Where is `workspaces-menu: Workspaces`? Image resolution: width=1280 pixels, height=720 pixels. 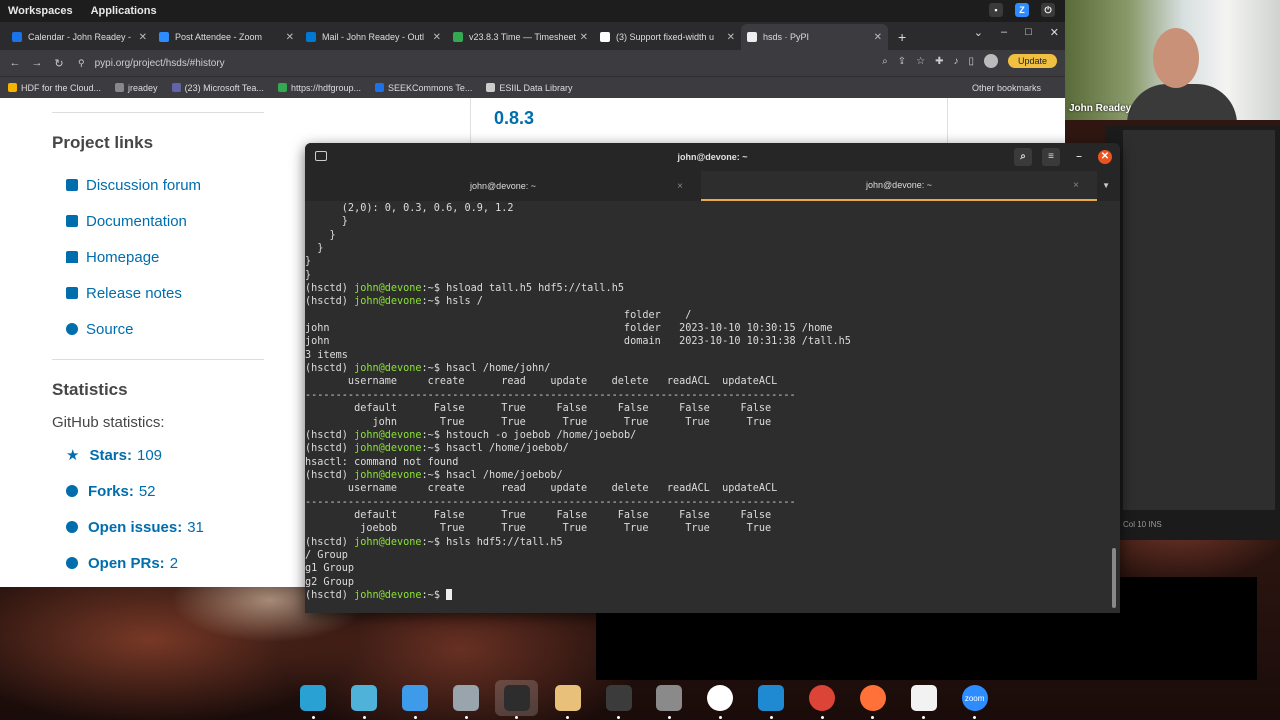
workspaces-menu: Workspaces is located at coordinates (41, 11).